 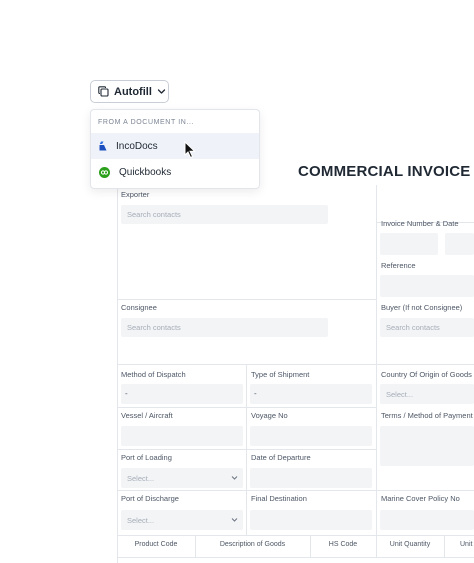 I want to click on invoice-date-input, so click(x=459, y=244).